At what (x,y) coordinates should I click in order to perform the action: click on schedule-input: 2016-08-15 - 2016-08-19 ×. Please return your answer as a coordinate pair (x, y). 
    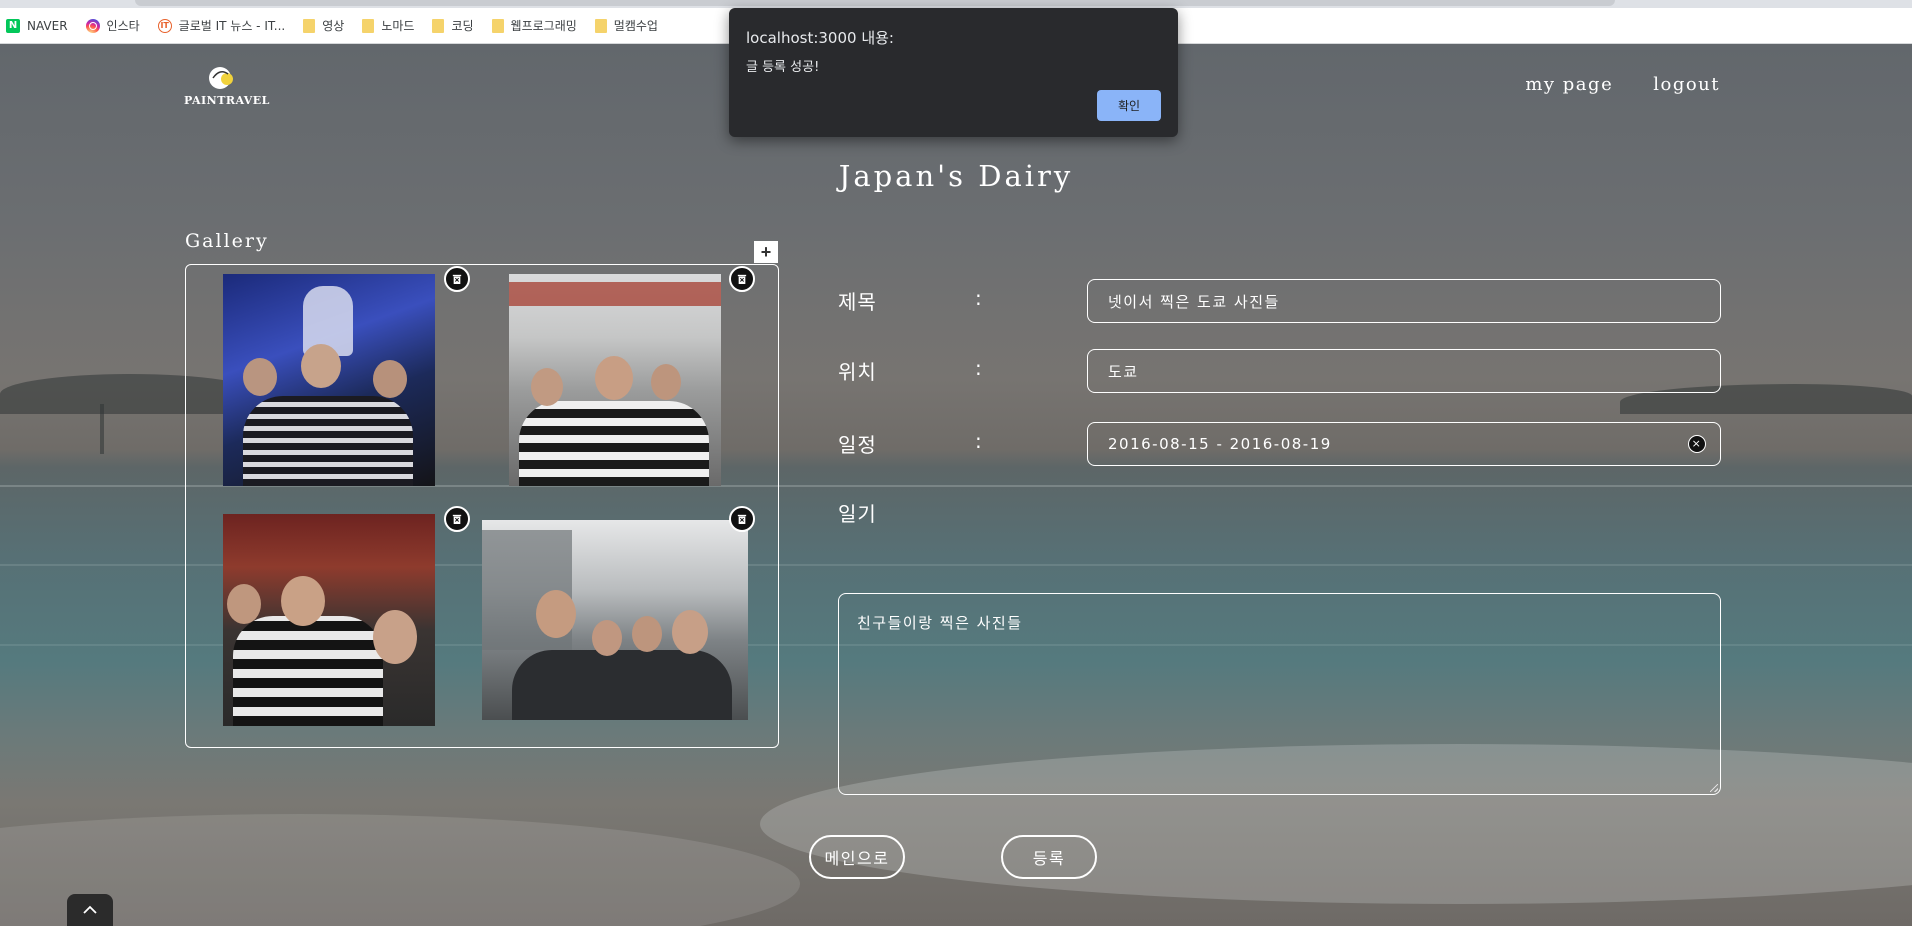
    Looking at the image, I should click on (1404, 444).